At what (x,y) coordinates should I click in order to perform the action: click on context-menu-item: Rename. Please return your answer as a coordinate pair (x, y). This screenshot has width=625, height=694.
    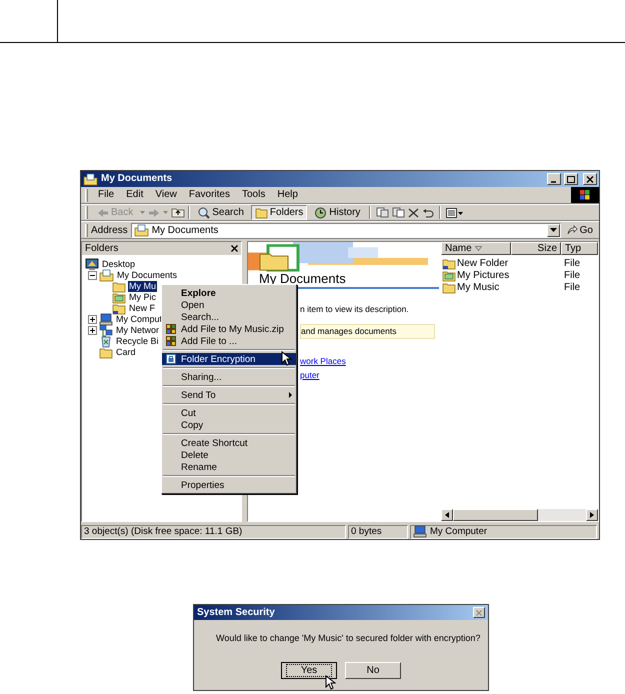
    Looking at the image, I should click on (229, 467).